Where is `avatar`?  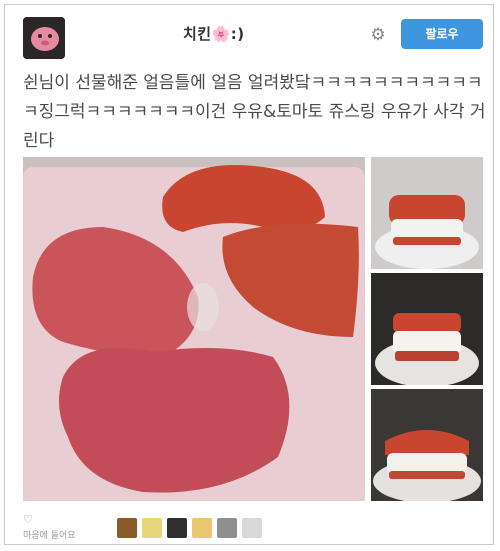 avatar is located at coordinates (44, 38).